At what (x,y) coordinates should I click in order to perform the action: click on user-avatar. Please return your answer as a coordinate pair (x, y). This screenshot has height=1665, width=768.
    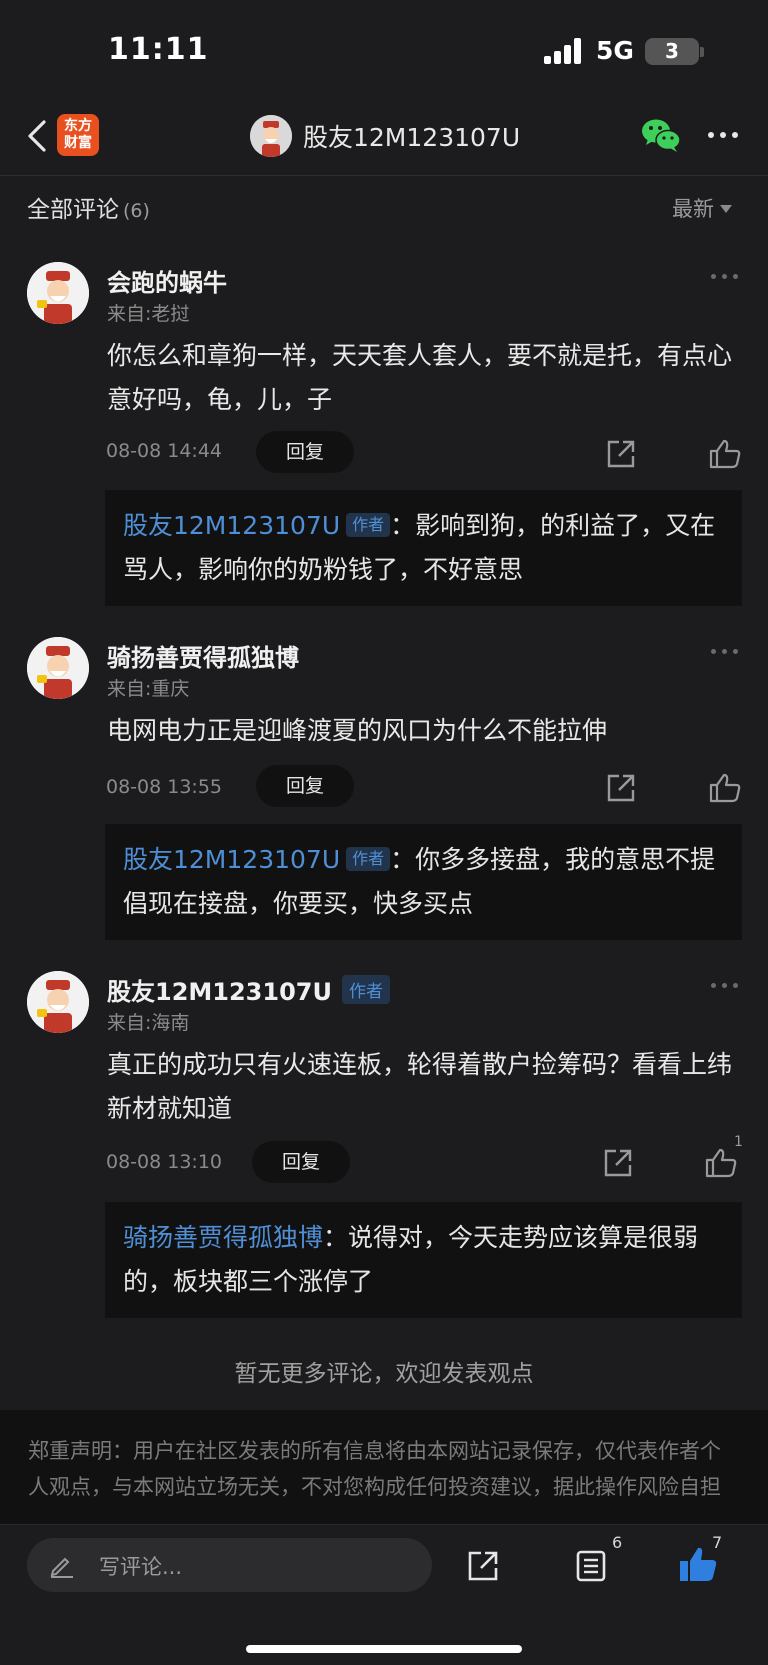
    Looking at the image, I should click on (271, 136).